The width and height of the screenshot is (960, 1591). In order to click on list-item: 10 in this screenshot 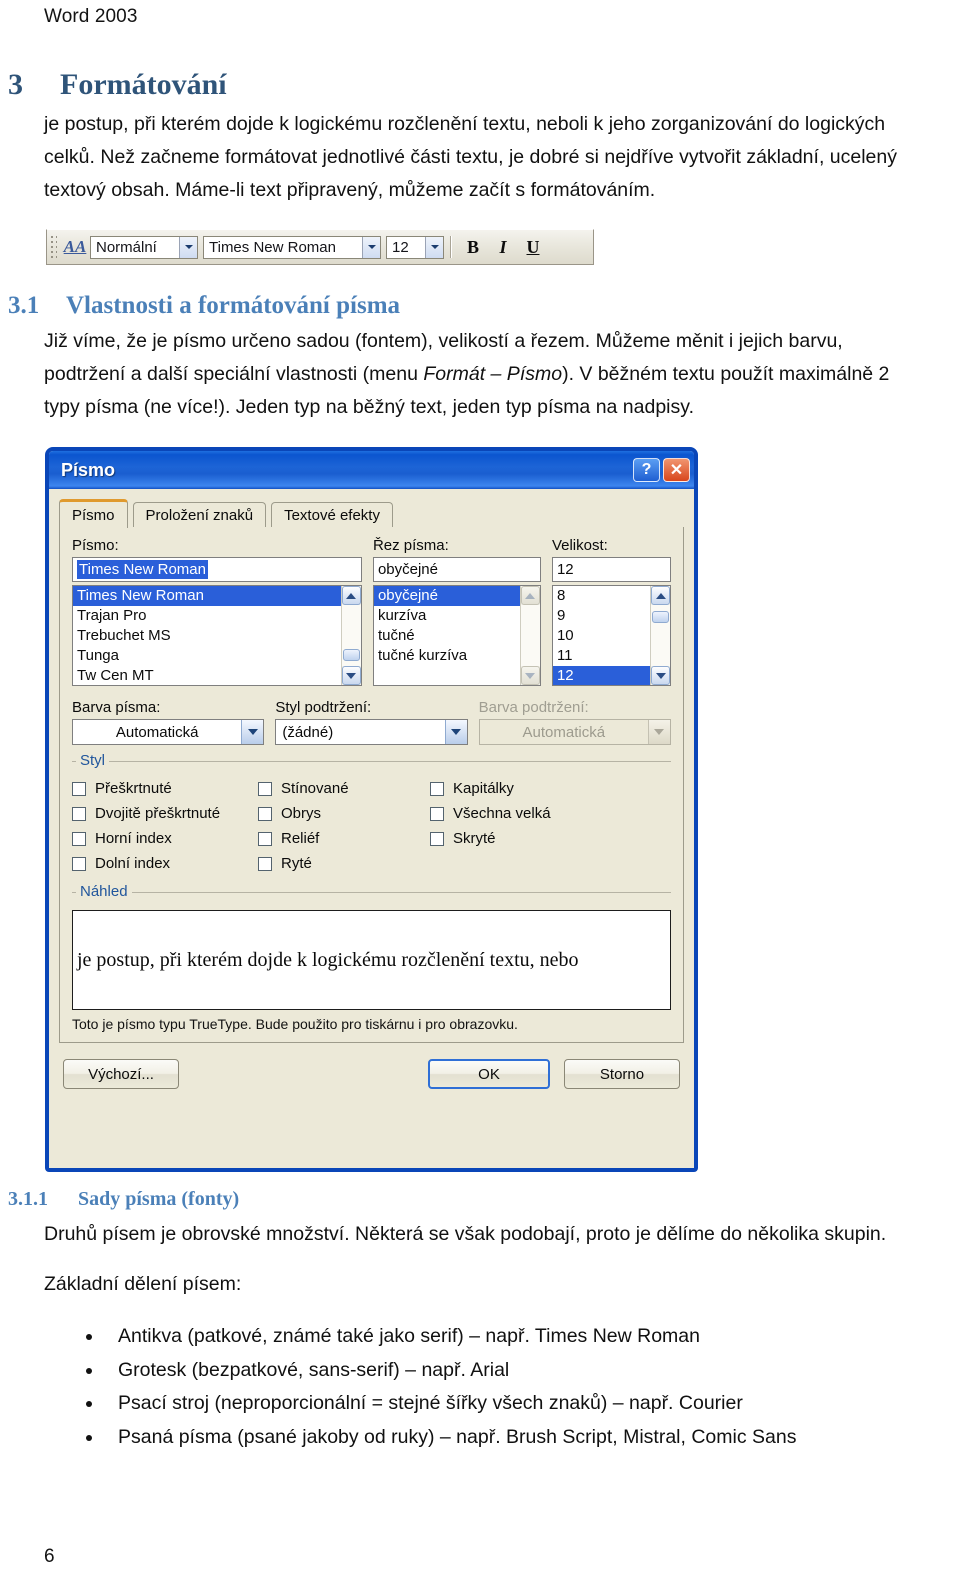, I will do `click(601, 636)`.